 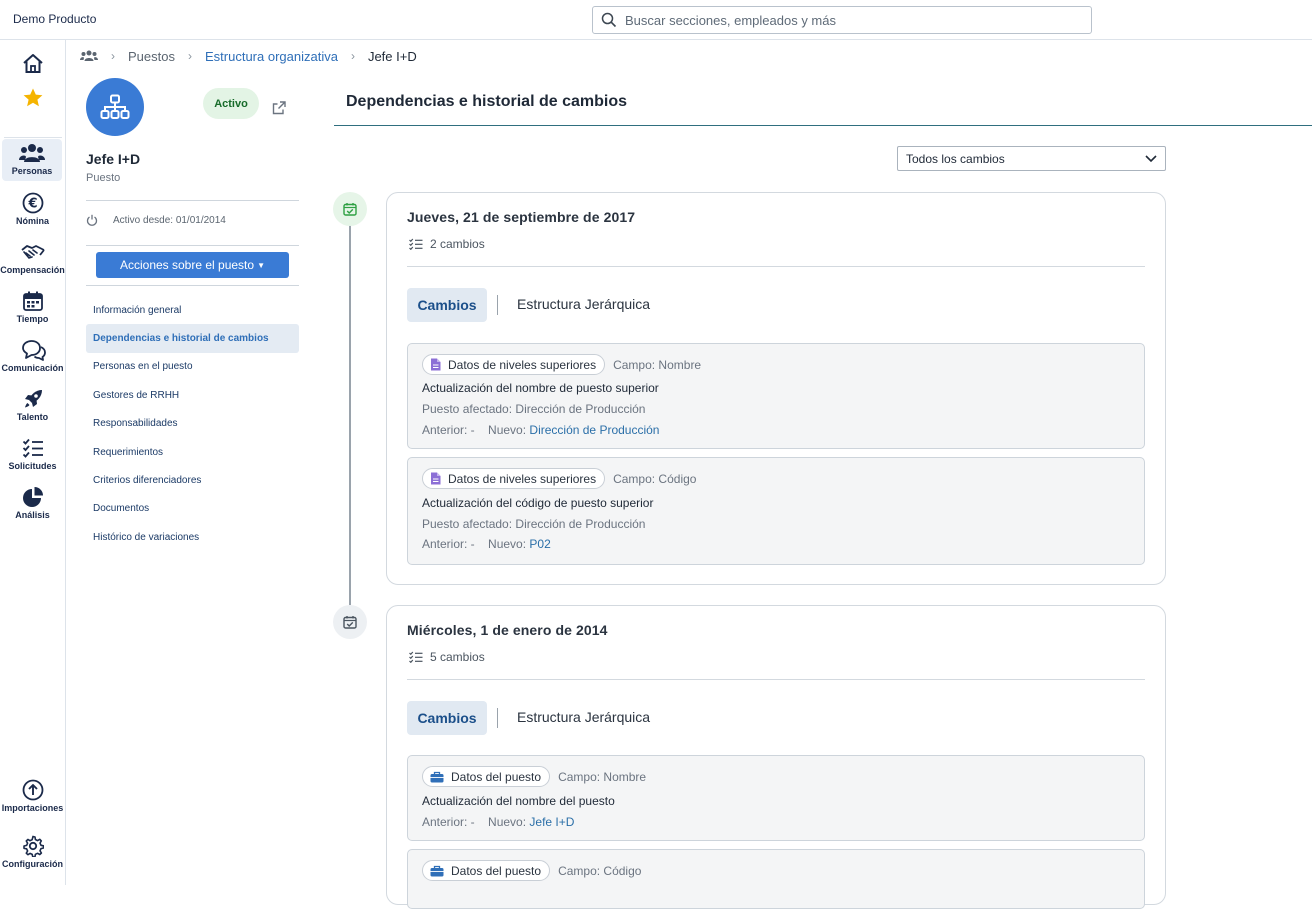 I want to click on rail-item-solicitudes: Solicitudes, so click(x=32, y=454).